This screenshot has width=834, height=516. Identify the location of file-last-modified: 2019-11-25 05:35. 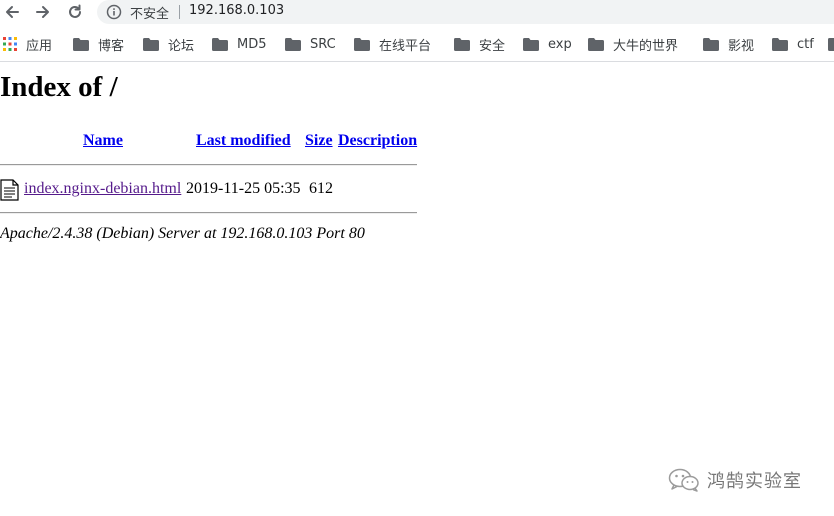
(243, 188).